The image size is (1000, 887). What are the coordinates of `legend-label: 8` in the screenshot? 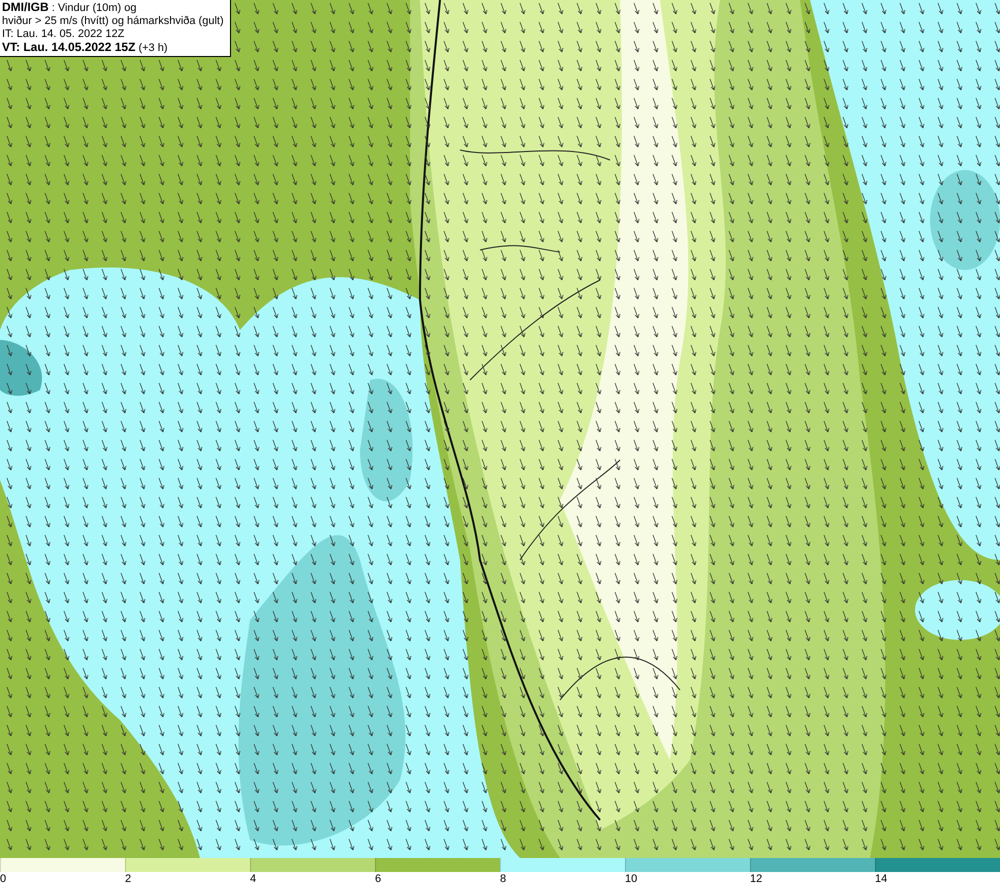 It's located at (503, 879).